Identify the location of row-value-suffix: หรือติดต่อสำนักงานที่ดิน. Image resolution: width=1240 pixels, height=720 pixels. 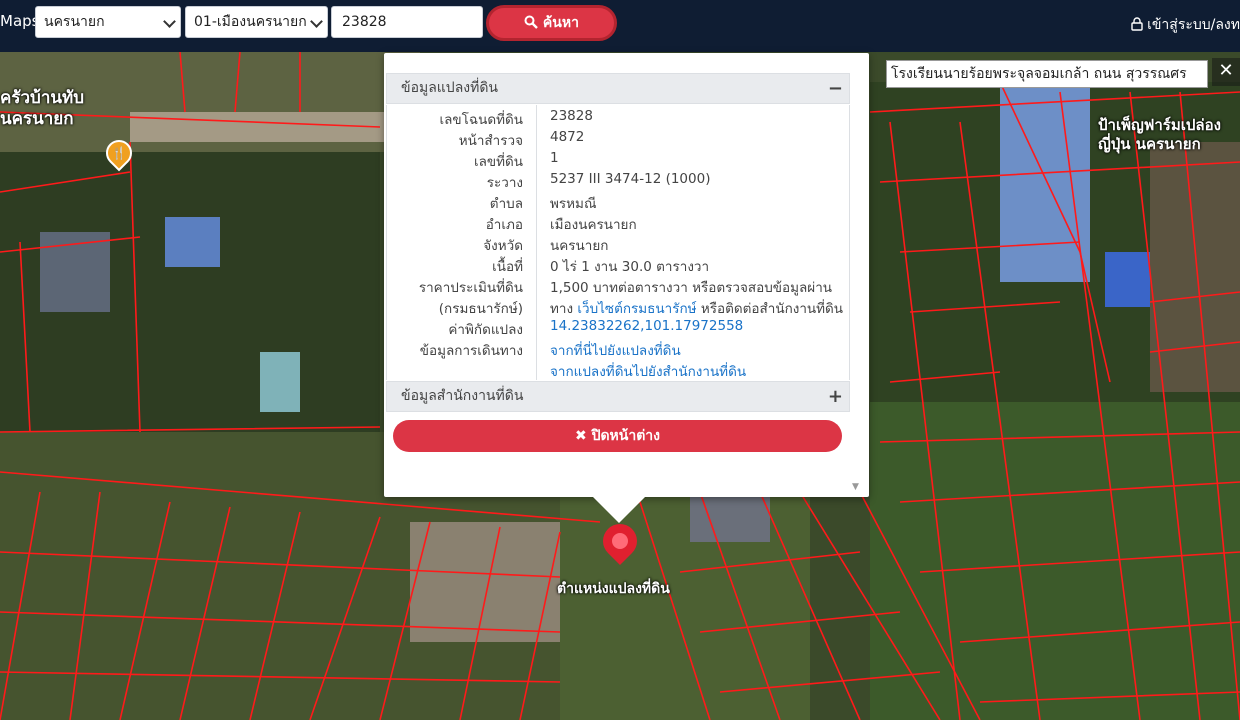
(770, 309).